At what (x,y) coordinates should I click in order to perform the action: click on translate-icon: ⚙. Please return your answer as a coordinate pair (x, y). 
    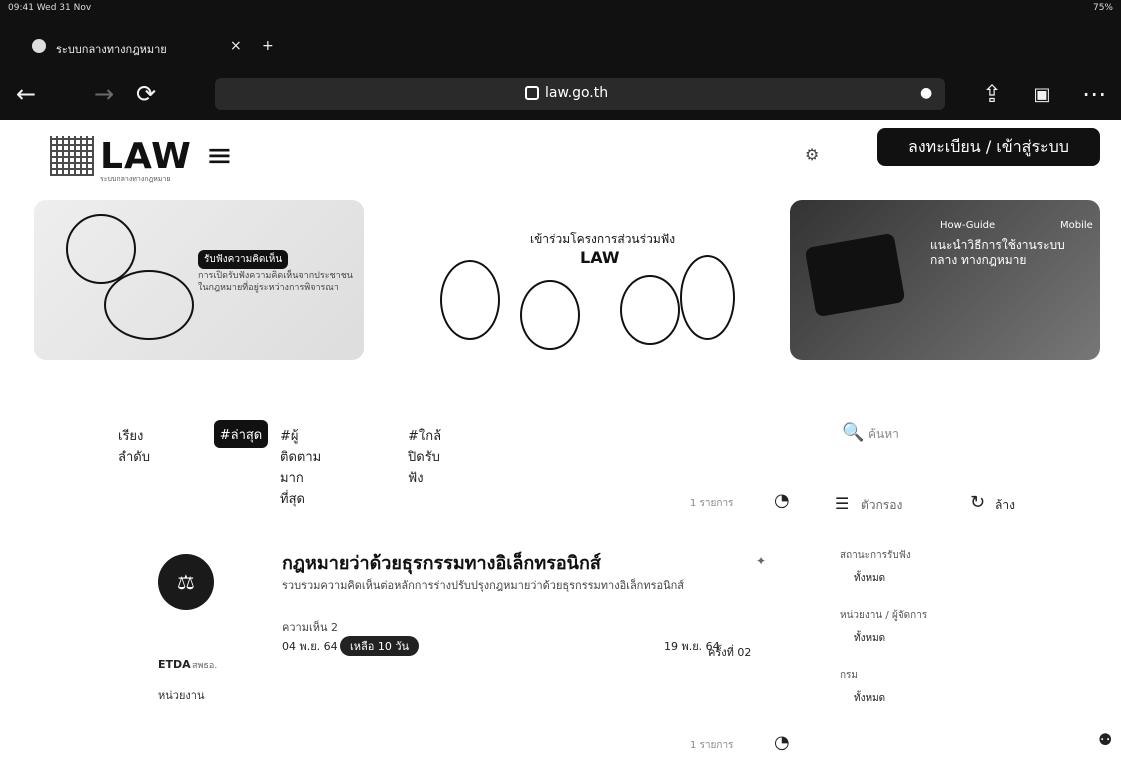
    Looking at the image, I should click on (812, 154).